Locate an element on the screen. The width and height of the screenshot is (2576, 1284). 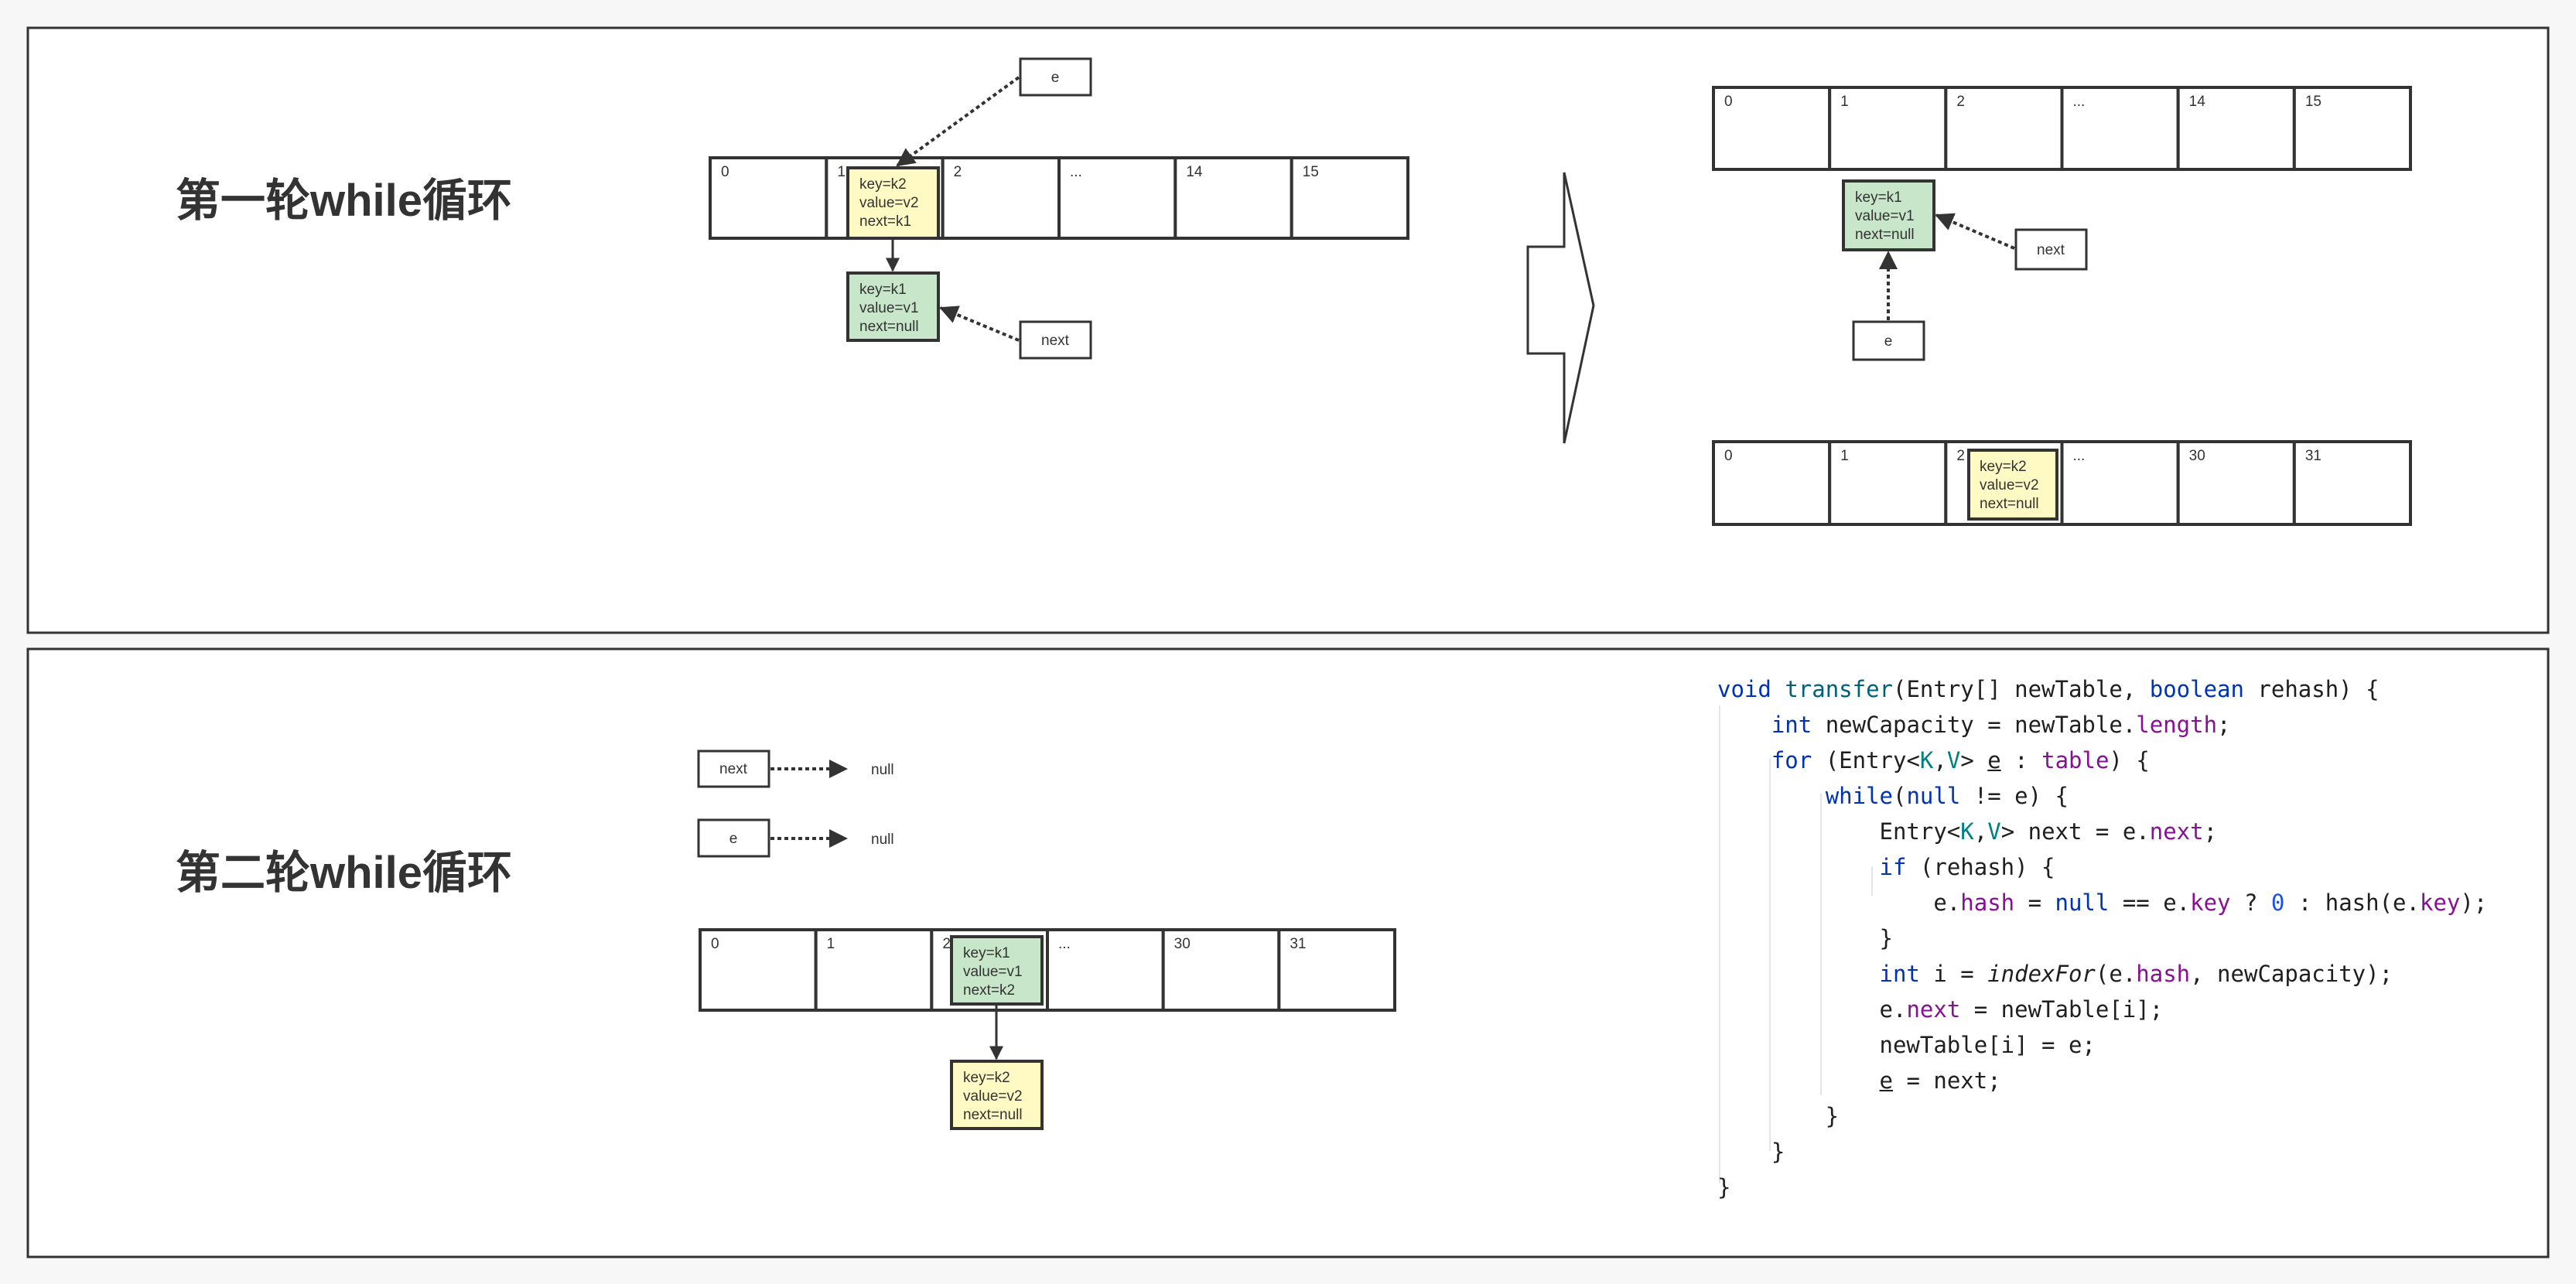
code-line: if (rehash) { is located at coordinates (2102, 867).